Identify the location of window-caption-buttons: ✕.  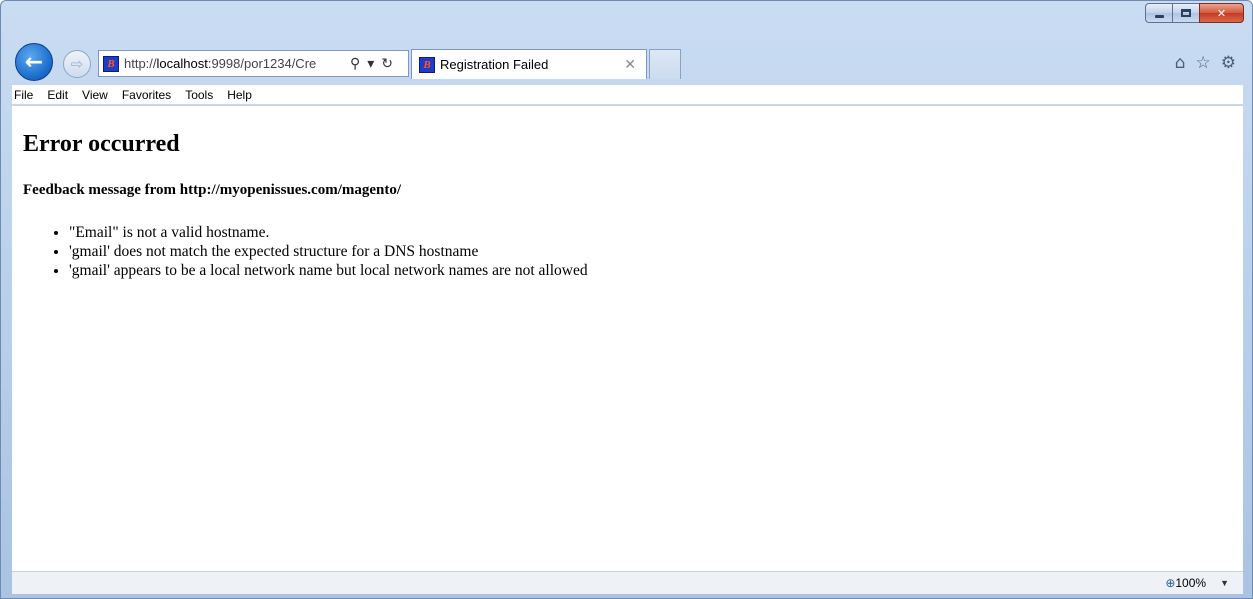
(1194, 13).